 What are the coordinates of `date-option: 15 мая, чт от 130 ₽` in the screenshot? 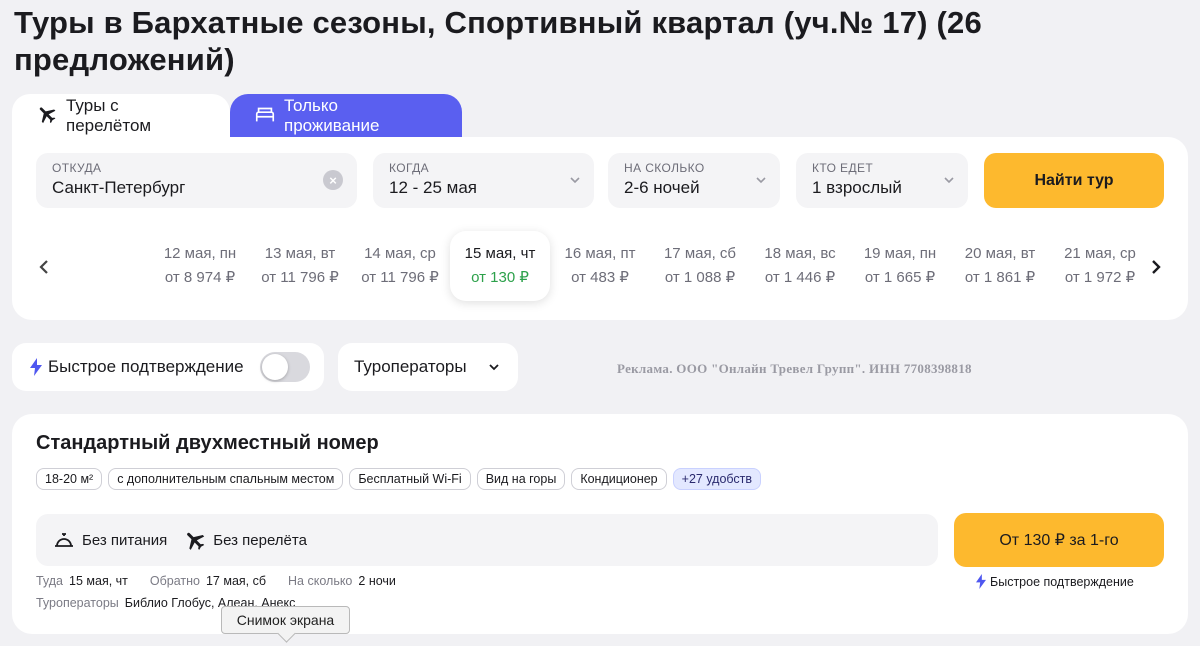 It's located at (500, 266).